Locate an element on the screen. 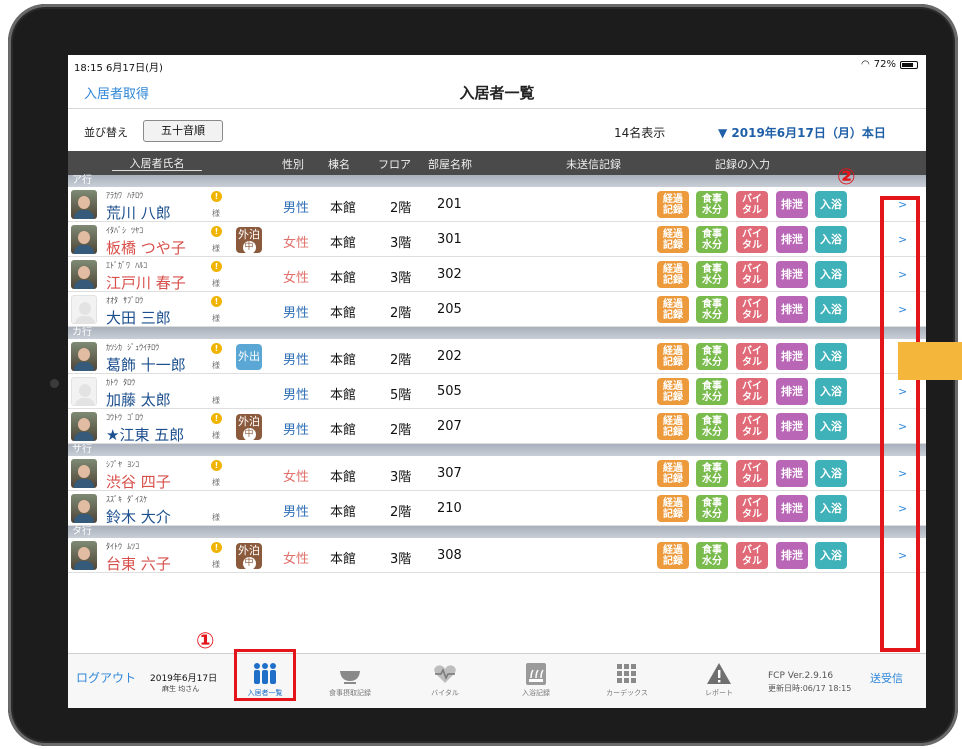  resident-kana: ｺｳﾄｳ ｺﾞﾛｳ is located at coordinates (125, 417).